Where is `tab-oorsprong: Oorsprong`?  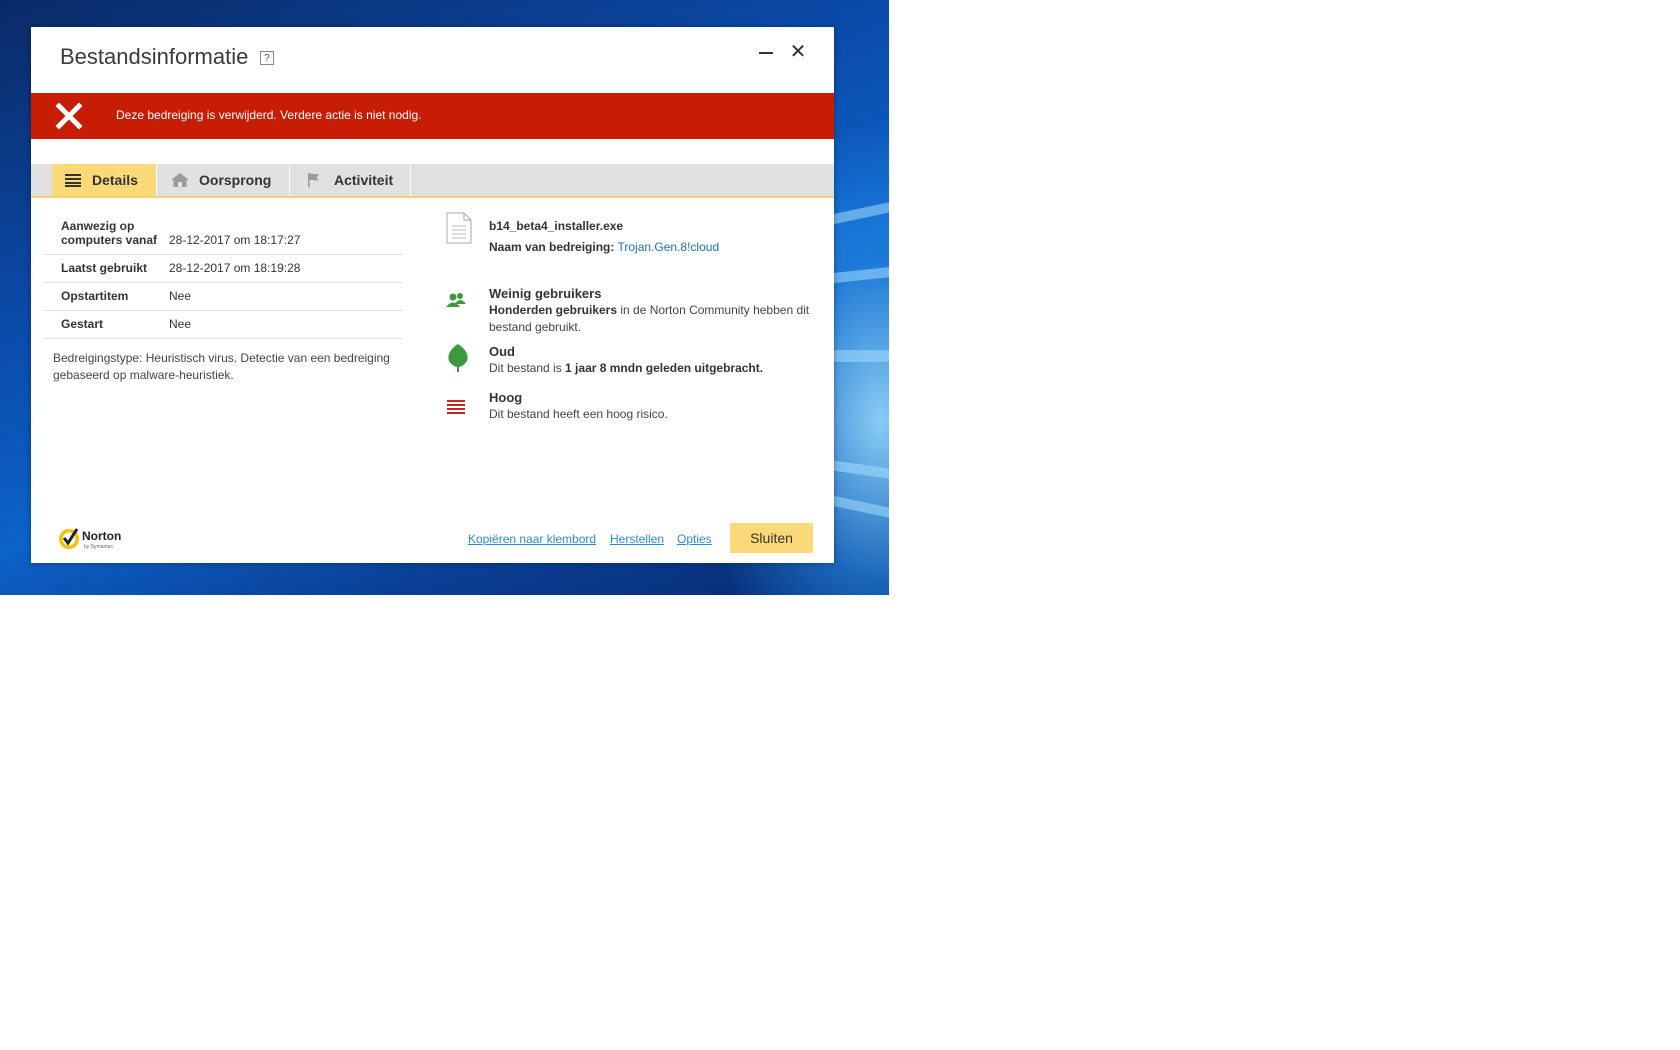 tab-oorsprong: Oorsprong is located at coordinates (224, 180).